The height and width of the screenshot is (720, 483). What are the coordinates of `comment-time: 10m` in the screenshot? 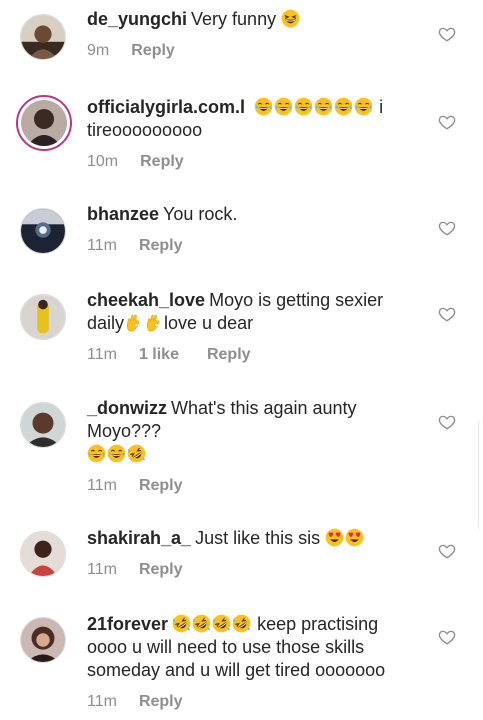 It's located at (103, 161).